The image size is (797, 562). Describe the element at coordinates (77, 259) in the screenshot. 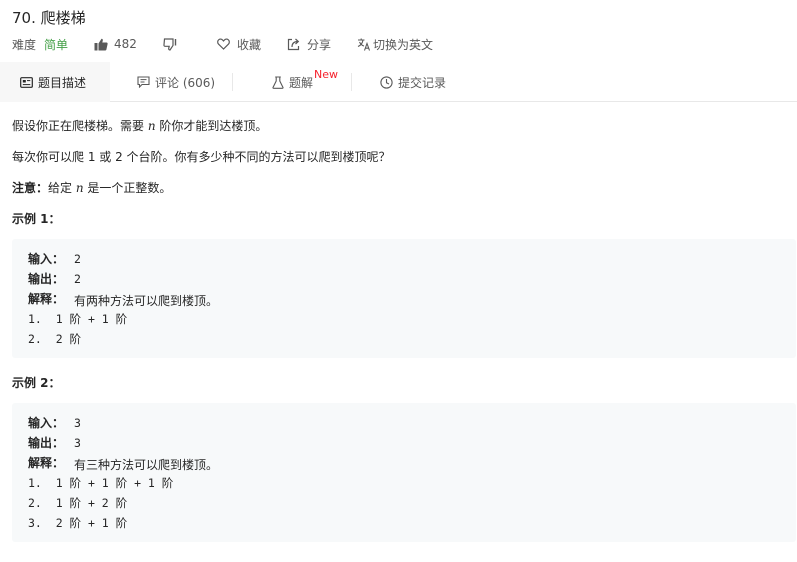

I see `input-value: 2` at that location.